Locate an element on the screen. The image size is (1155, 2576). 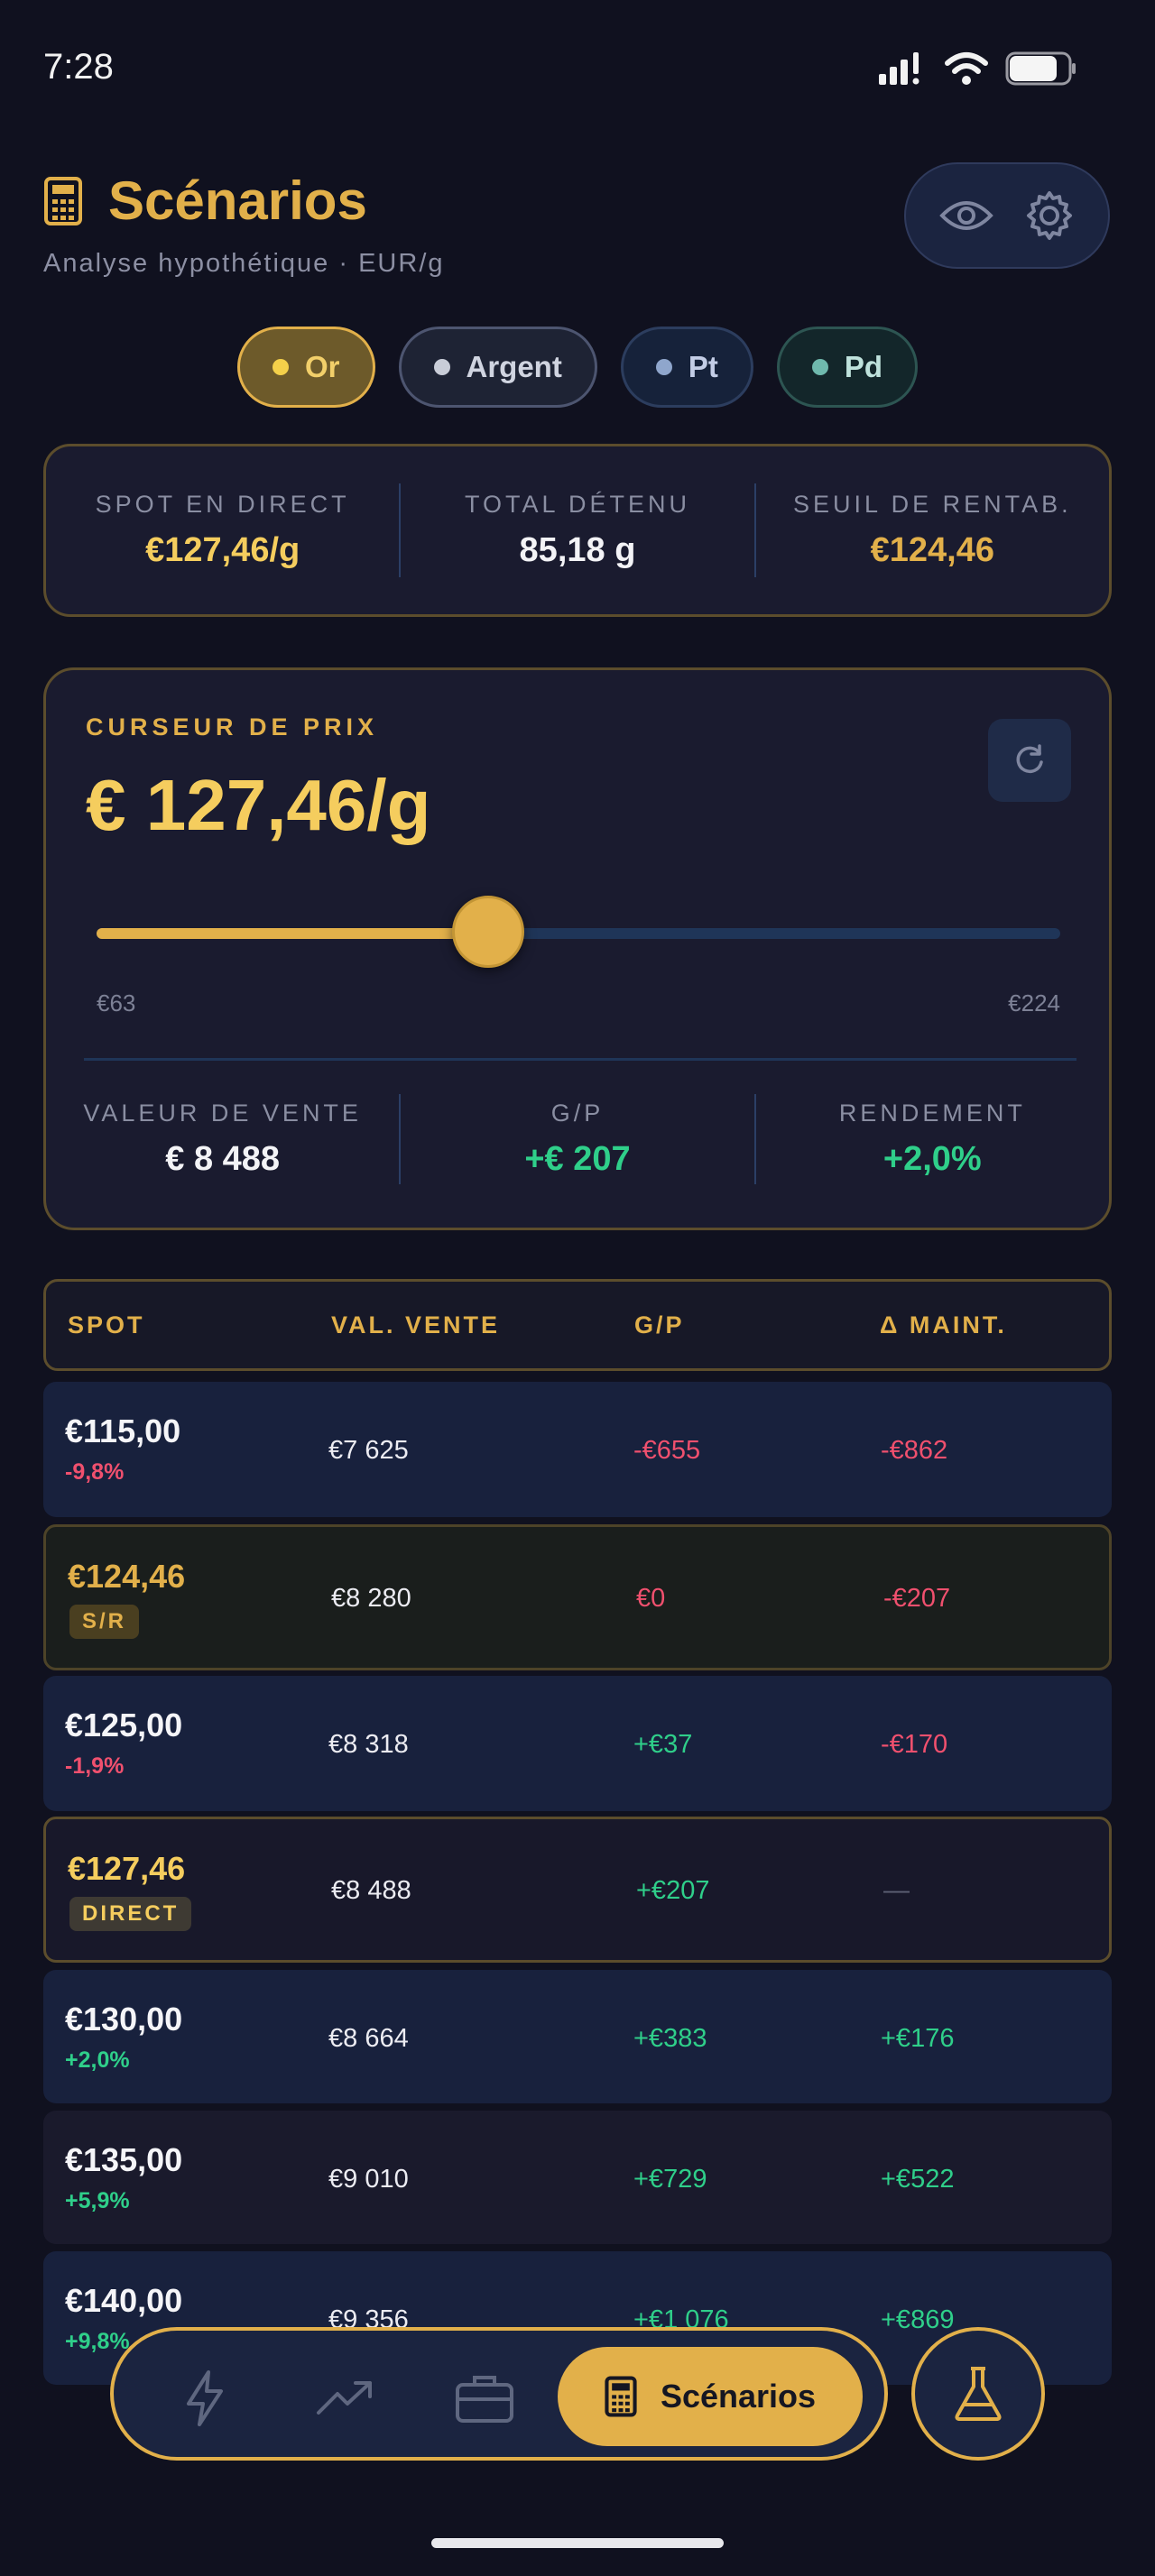
live-badge: DIRECT is located at coordinates (130, 1914).